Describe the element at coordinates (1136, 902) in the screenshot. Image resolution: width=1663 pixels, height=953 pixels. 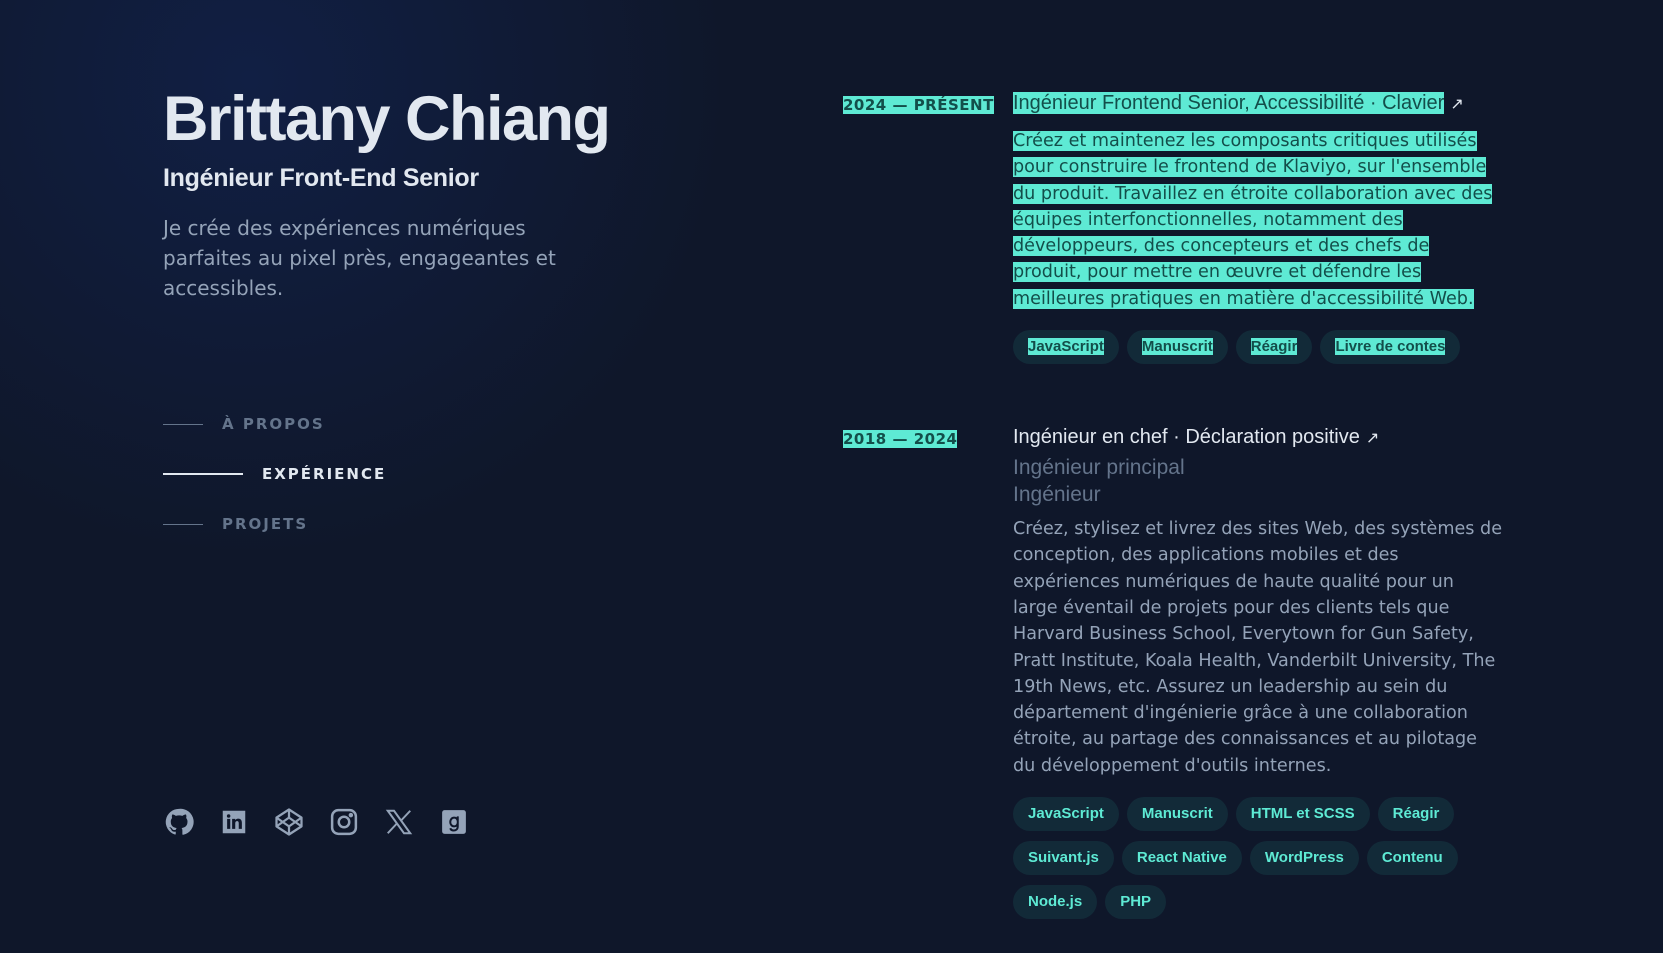
I see `tech-tag: PHP` at that location.